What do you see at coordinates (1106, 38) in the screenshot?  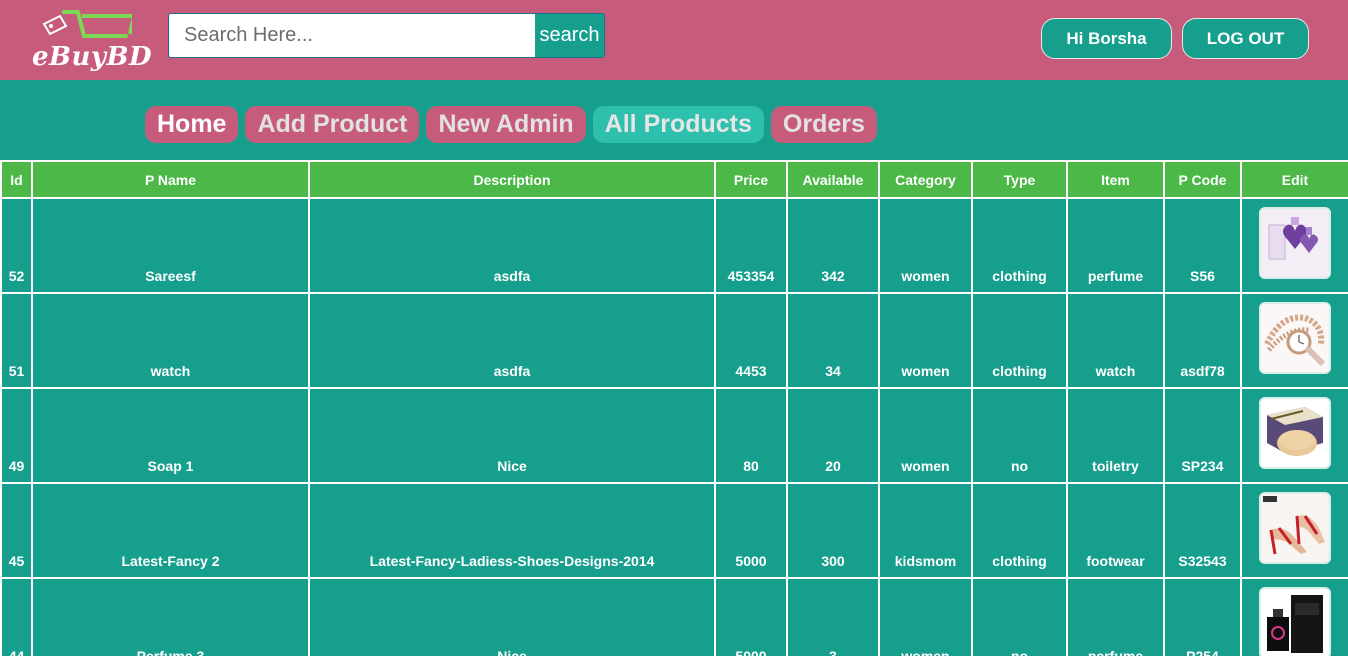 I see `user-greeting-button: Hi Borsha` at bounding box center [1106, 38].